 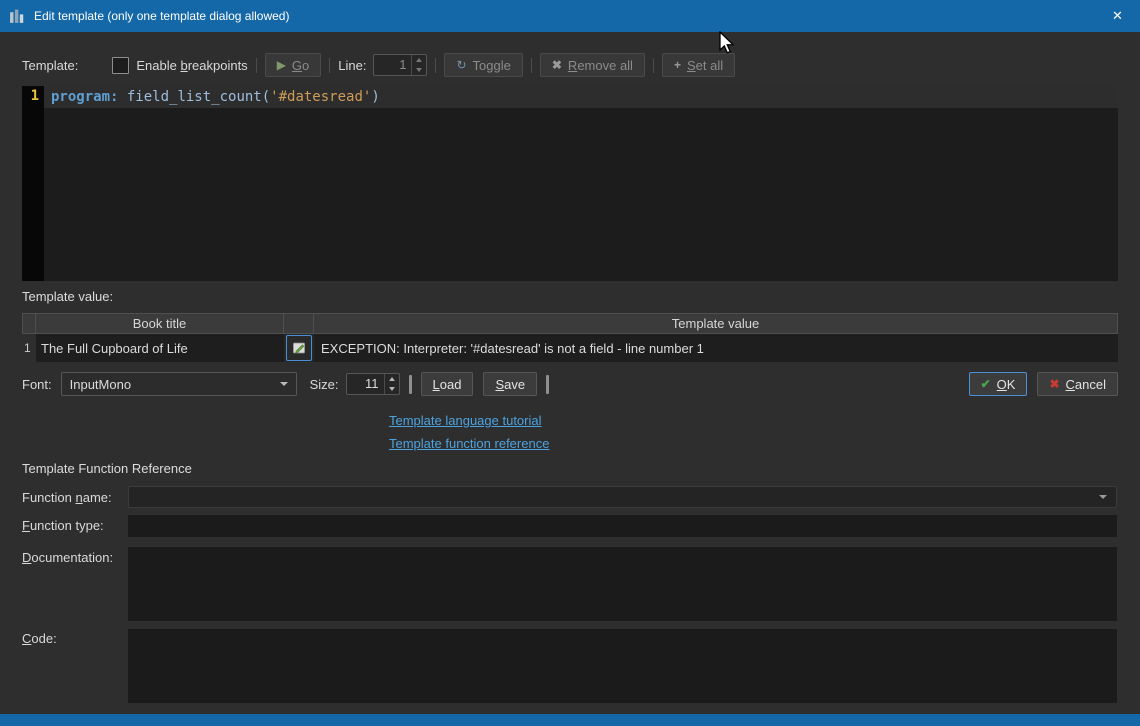 What do you see at coordinates (622, 584) in the screenshot?
I see `documentation-textarea` at bounding box center [622, 584].